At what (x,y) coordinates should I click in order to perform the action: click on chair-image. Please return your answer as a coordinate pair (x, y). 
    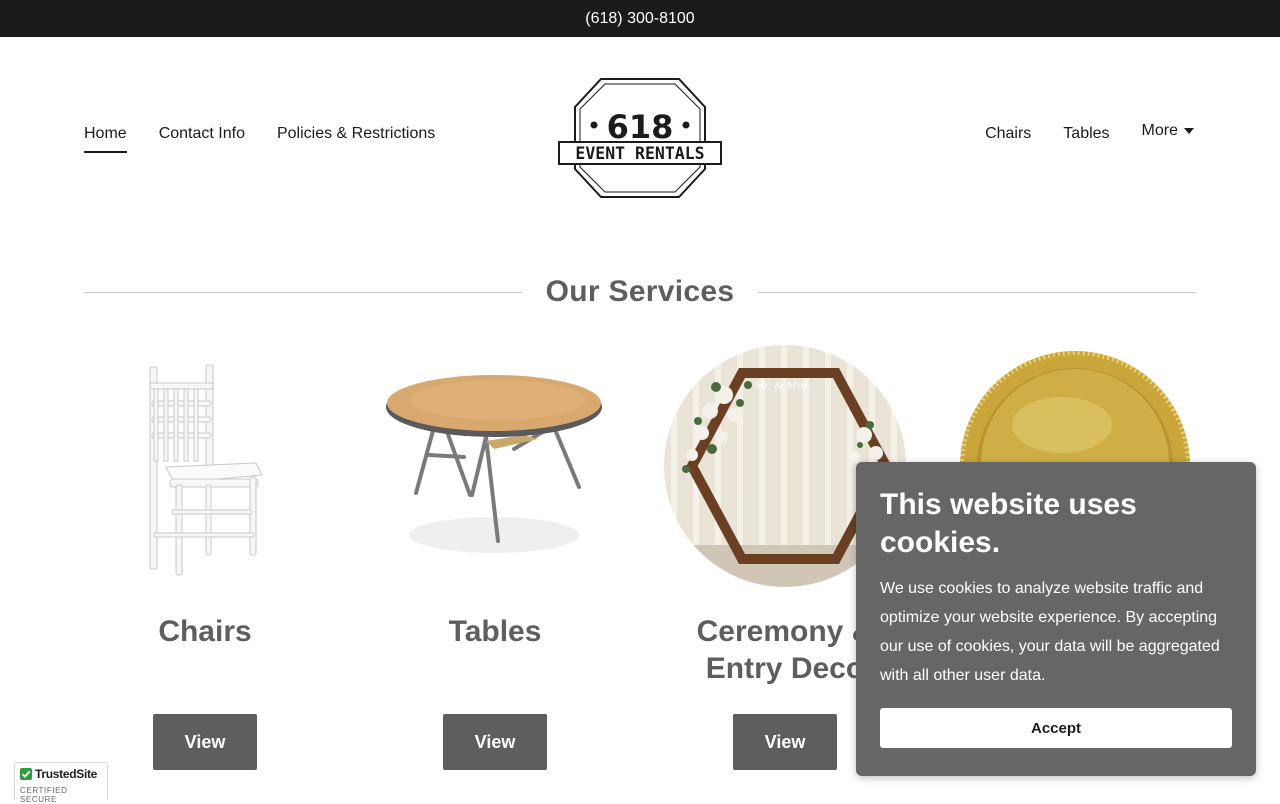
    Looking at the image, I should click on (205, 466).